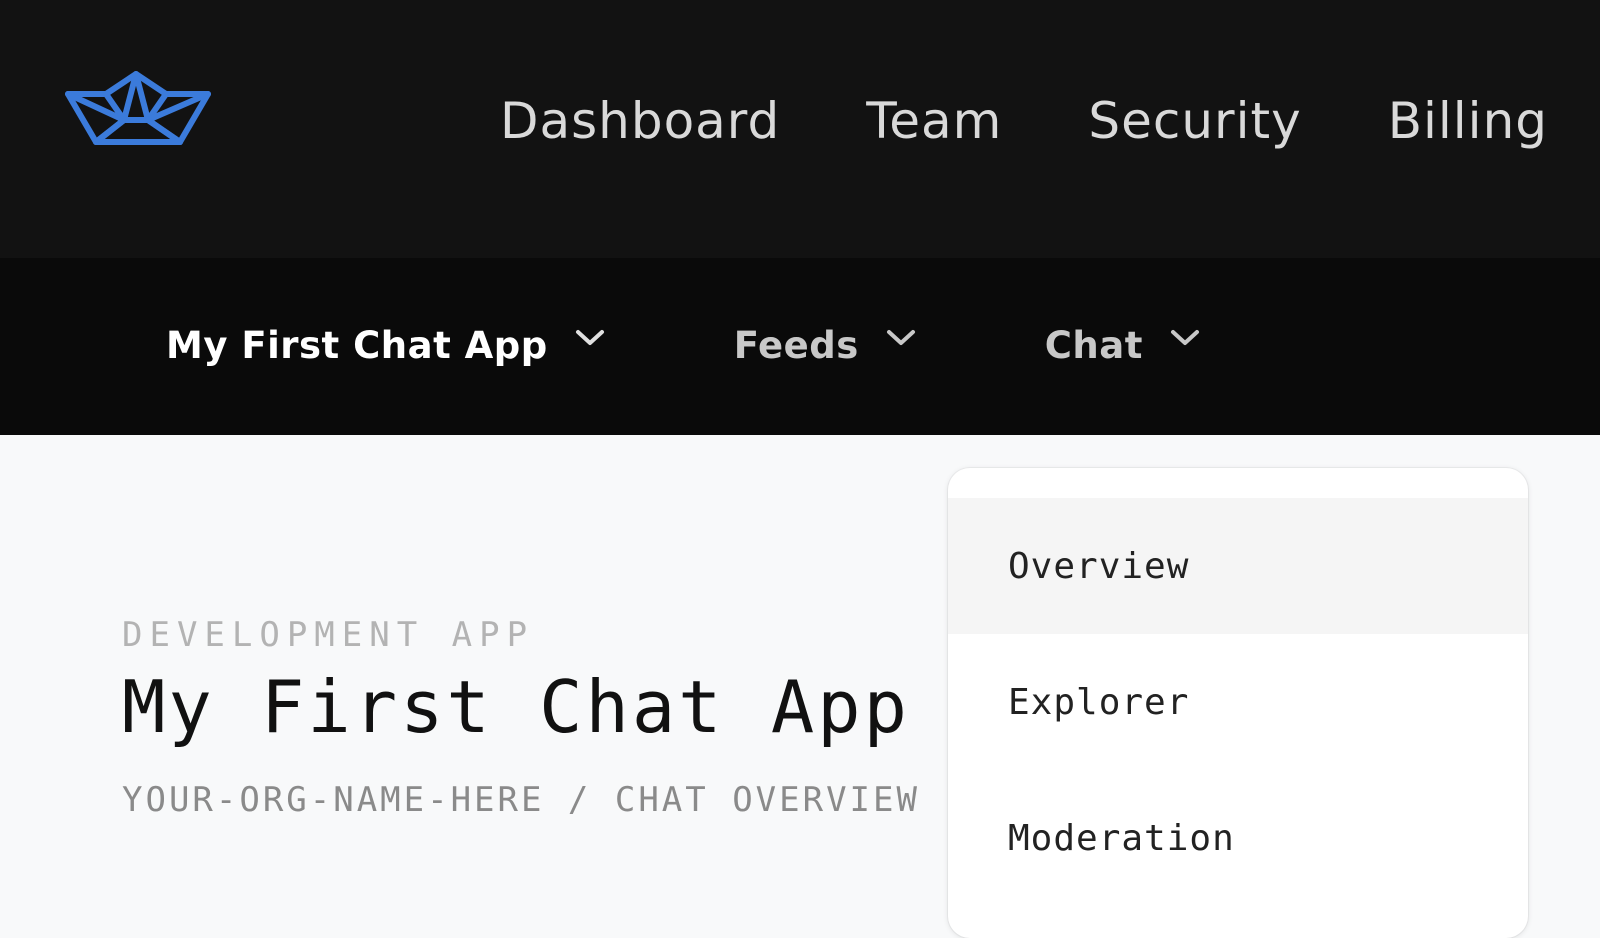  Describe the element at coordinates (328, 635) in the screenshot. I see `app-type-label: DEVELOPMENT APP` at that location.